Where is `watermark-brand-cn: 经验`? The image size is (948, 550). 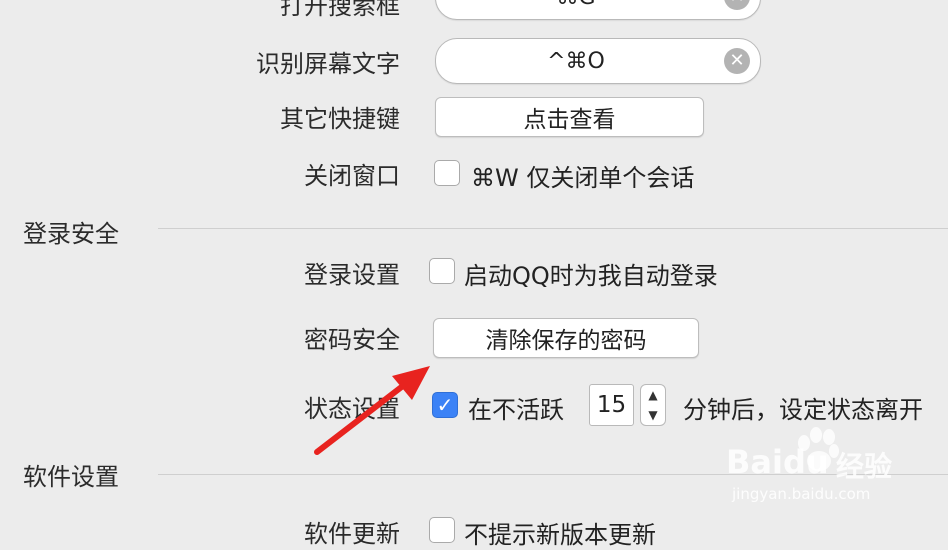 watermark-brand-cn: 经验 is located at coordinates (864, 466).